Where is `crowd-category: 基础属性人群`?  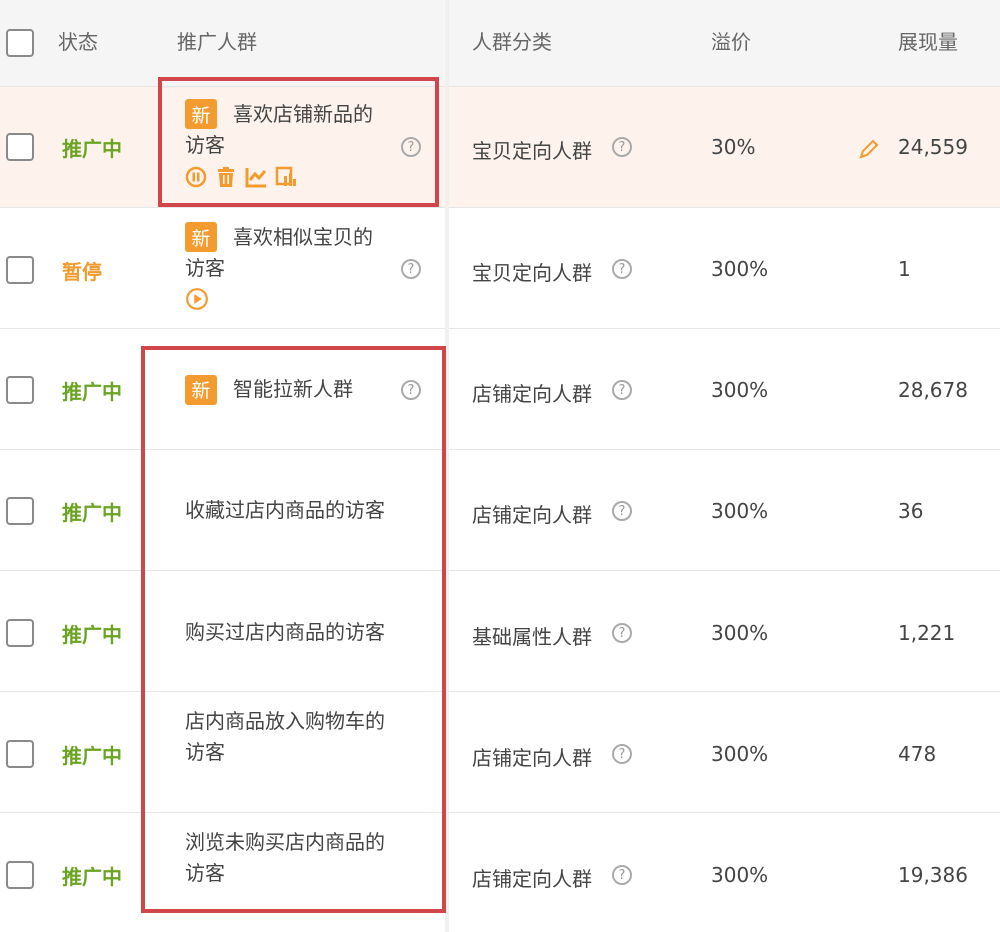 crowd-category: 基础属性人群 is located at coordinates (532, 637).